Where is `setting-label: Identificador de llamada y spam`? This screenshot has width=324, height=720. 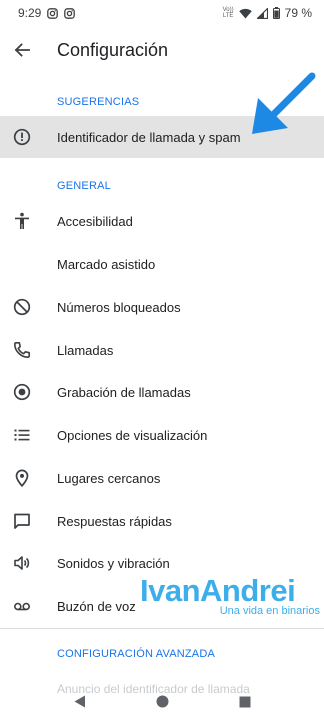 setting-label: Identificador de llamada y spam is located at coordinates (149, 137).